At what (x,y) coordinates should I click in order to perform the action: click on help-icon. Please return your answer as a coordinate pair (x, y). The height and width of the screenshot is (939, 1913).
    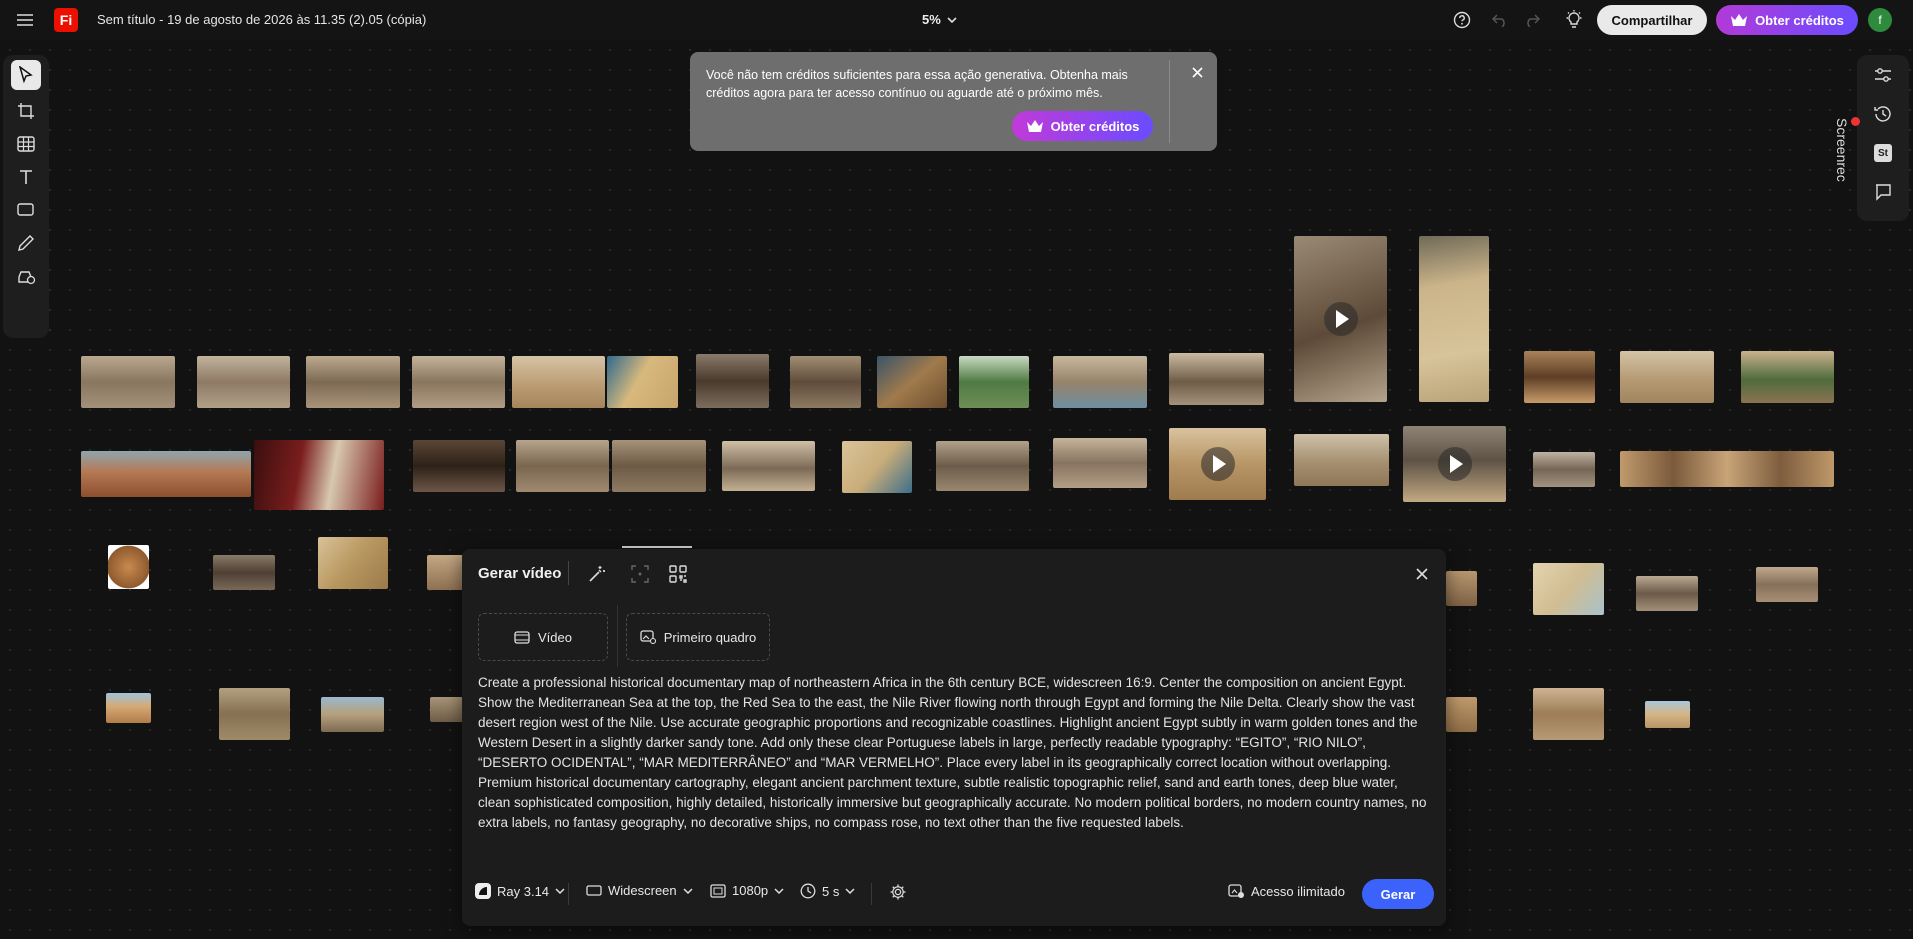
    Looking at the image, I should click on (1462, 20).